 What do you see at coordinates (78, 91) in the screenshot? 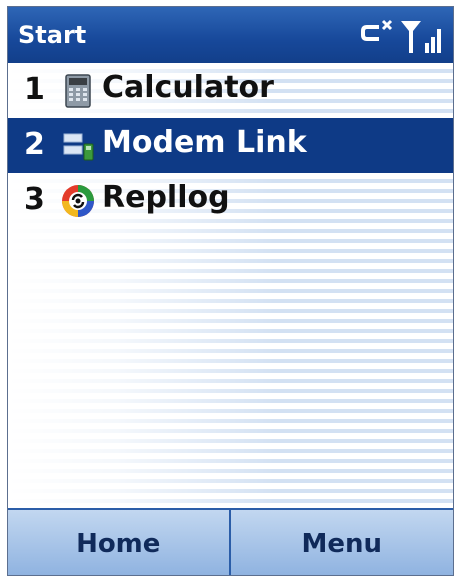
I see `calculator-icon` at bounding box center [78, 91].